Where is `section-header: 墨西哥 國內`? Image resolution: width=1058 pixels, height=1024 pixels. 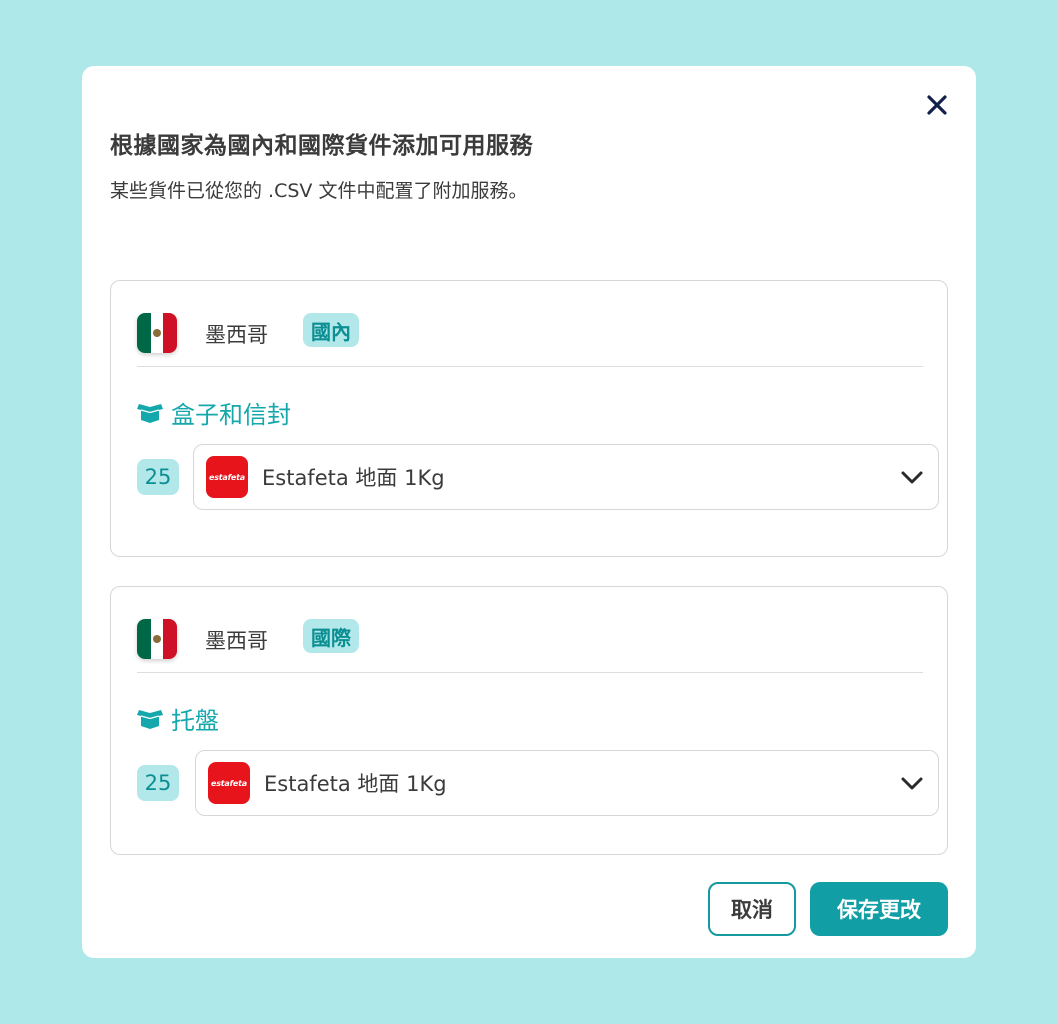 section-header: 墨西哥 國內 is located at coordinates (530, 339).